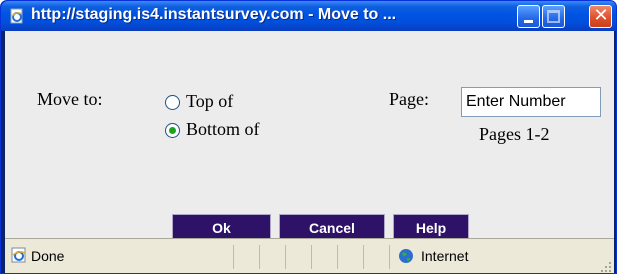 The image size is (617, 274). What do you see at coordinates (605, 266) in the screenshot?
I see `resize-grip-icon` at bounding box center [605, 266].